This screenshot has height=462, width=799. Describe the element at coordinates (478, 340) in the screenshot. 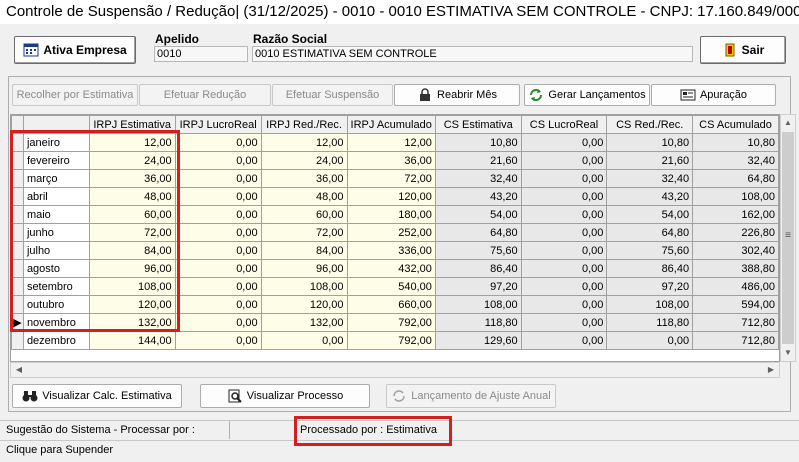

I see `value-cell: 129,60` at that location.